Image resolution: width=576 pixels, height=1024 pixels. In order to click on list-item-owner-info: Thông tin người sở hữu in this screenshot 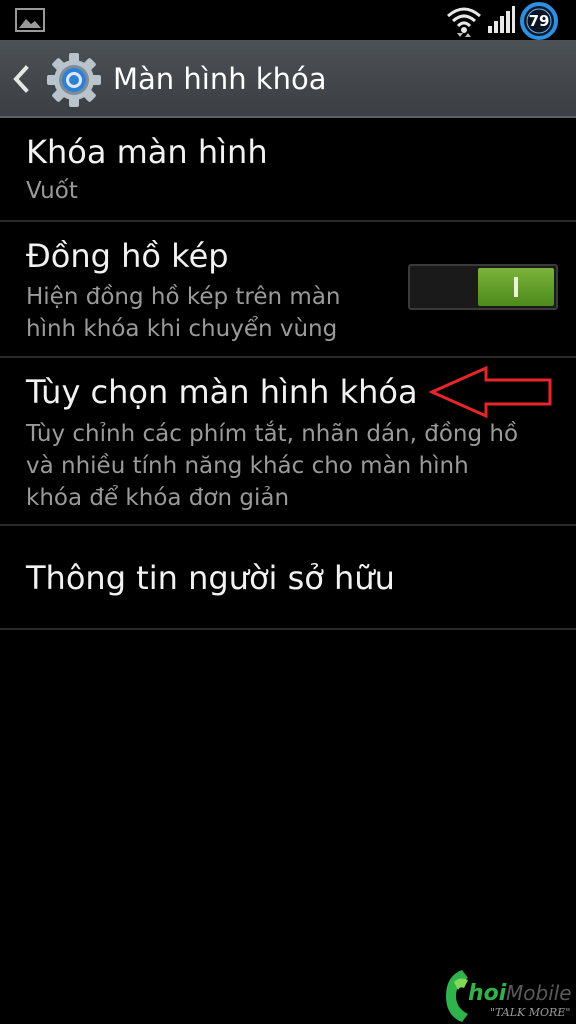, I will do `click(288, 577)`.